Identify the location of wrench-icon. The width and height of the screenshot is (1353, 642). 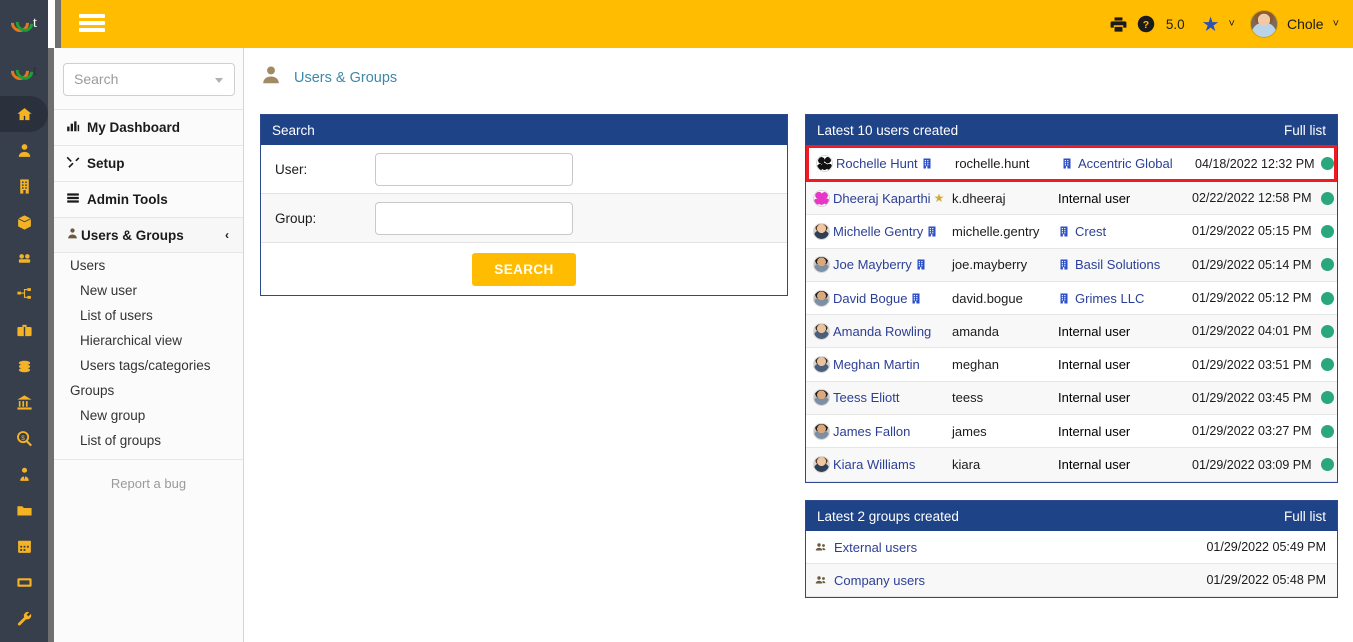
(24, 618).